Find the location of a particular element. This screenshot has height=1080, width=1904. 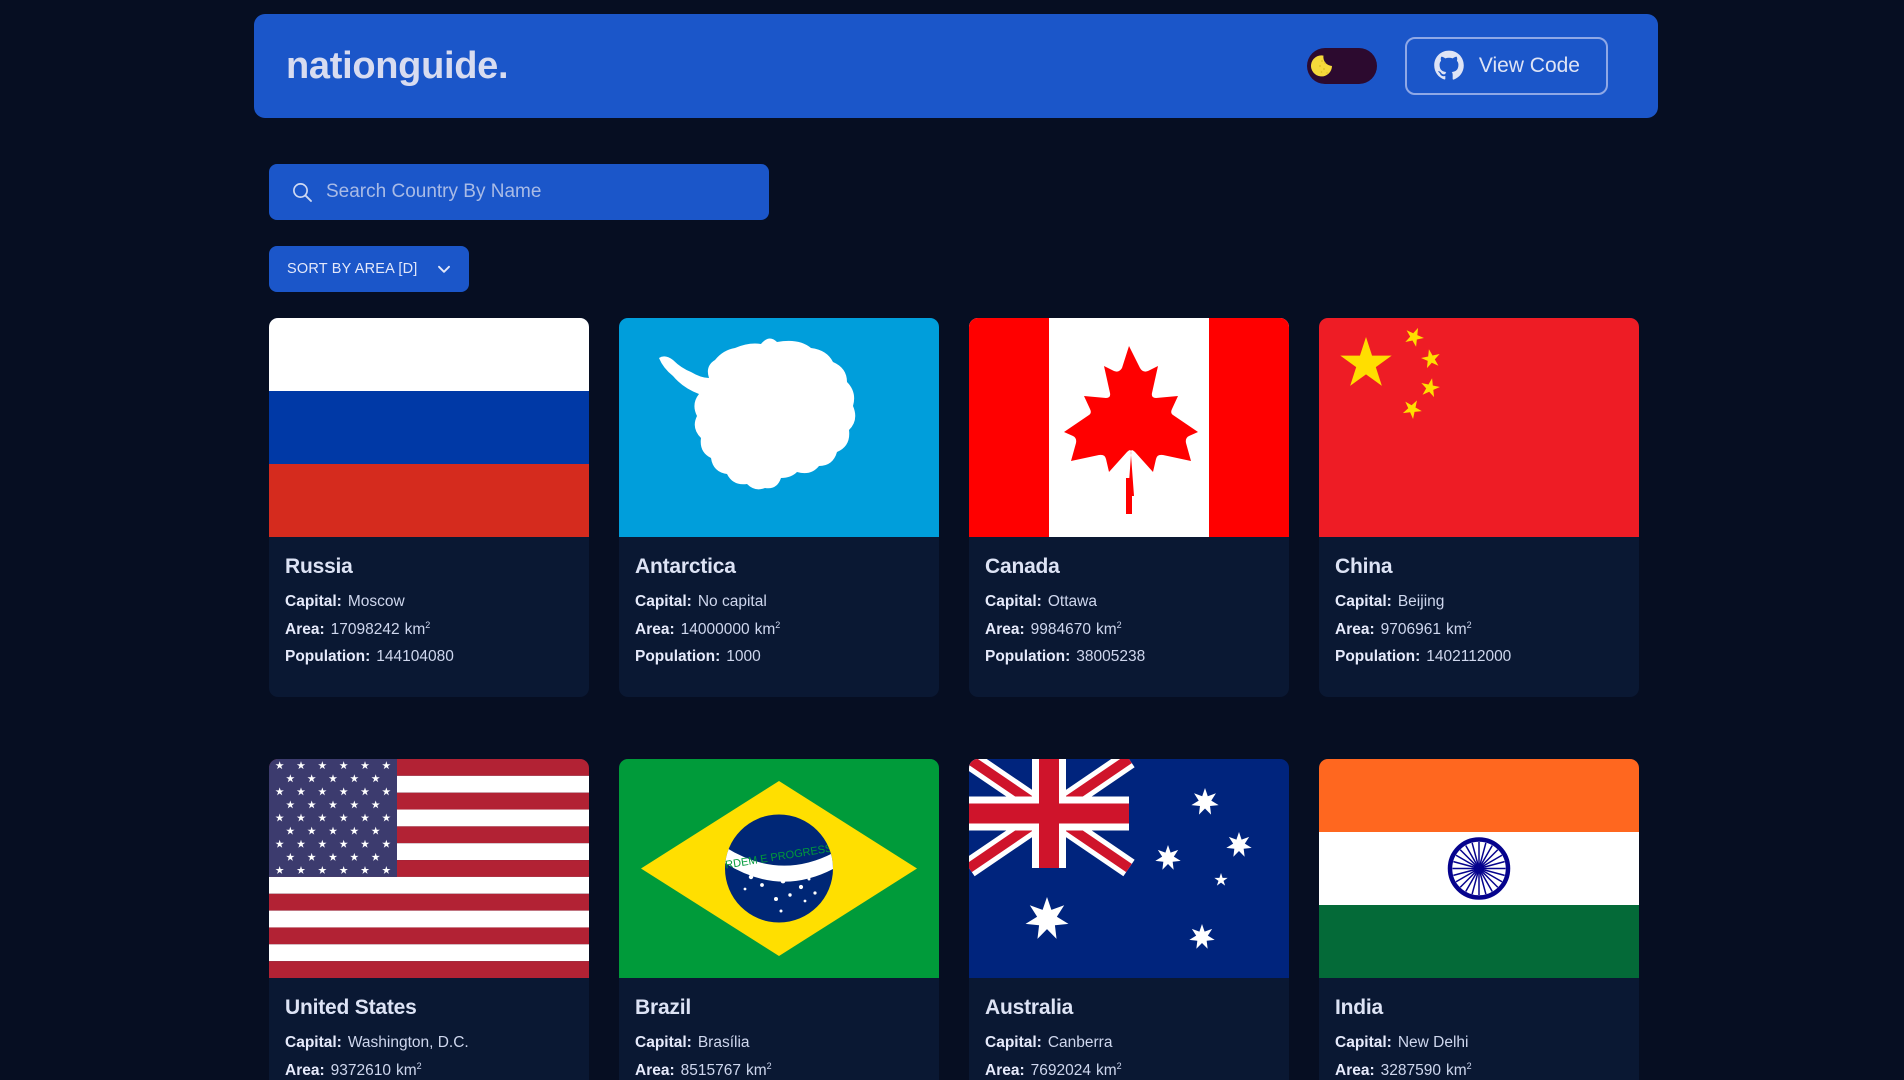

country-area: Area: 7692024 km2 is located at coordinates (1129, 1070).